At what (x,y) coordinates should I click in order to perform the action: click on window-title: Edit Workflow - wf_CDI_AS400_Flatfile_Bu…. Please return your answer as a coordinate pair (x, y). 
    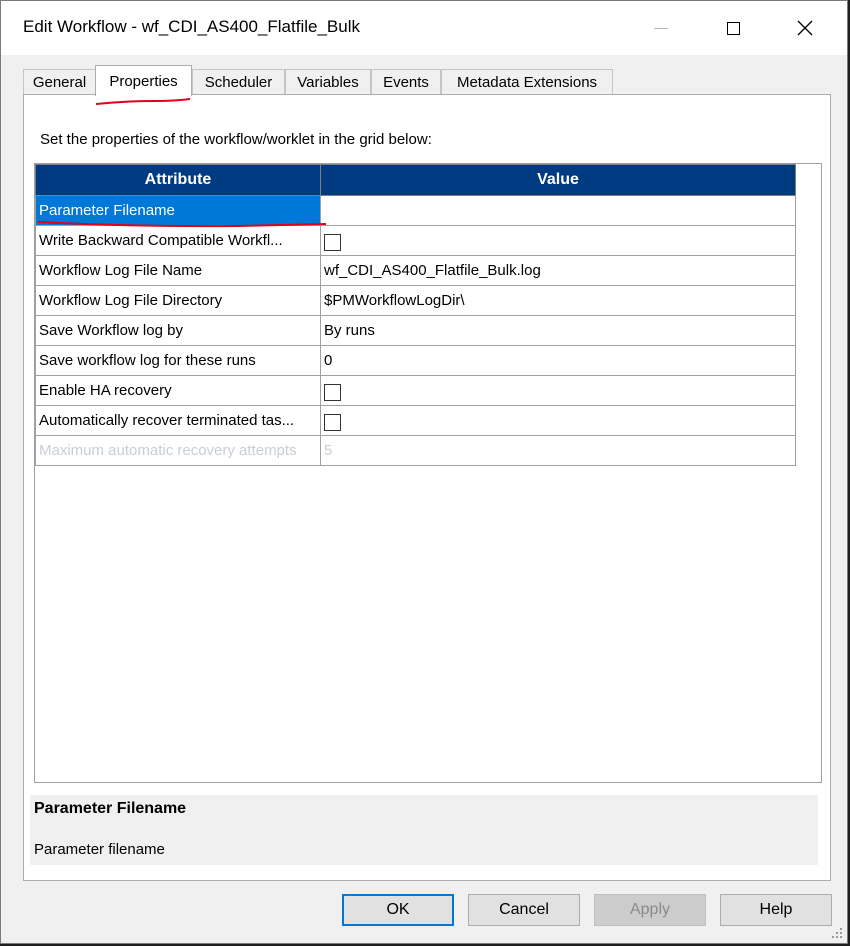
    Looking at the image, I should click on (191, 26).